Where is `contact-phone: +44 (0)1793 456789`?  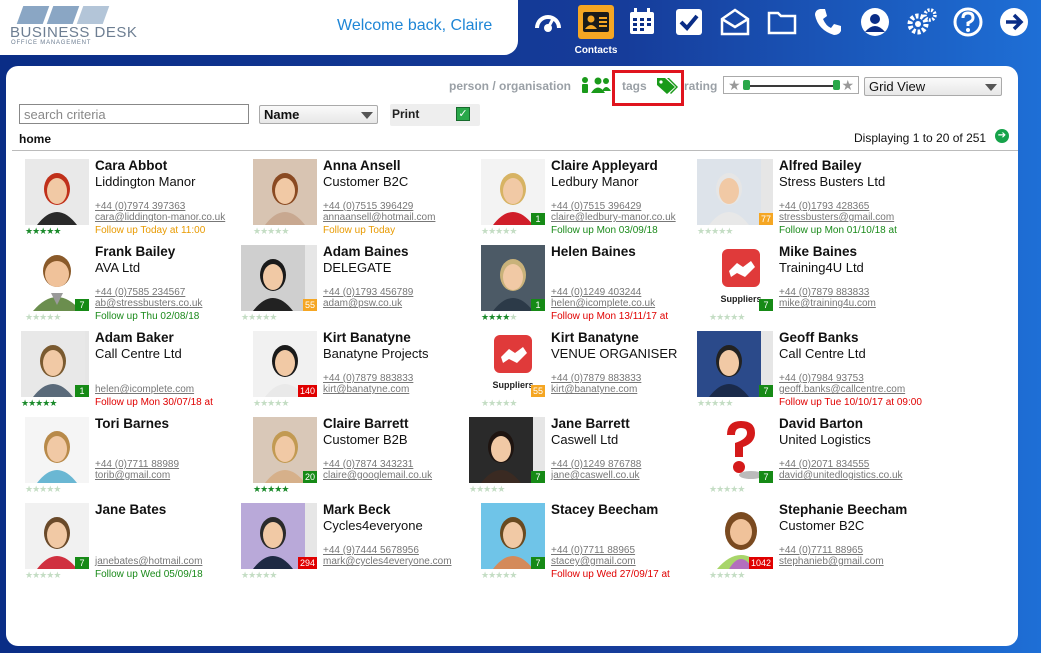 contact-phone: +44 (0)1793 456789 is located at coordinates (368, 292).